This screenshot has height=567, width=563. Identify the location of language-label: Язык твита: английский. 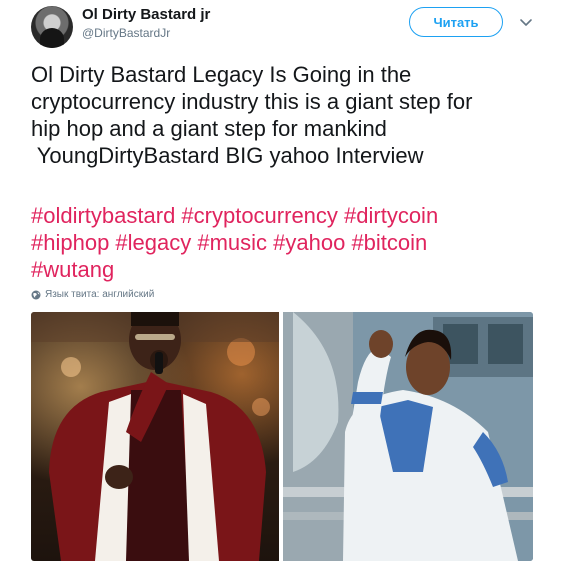
(100, 294).